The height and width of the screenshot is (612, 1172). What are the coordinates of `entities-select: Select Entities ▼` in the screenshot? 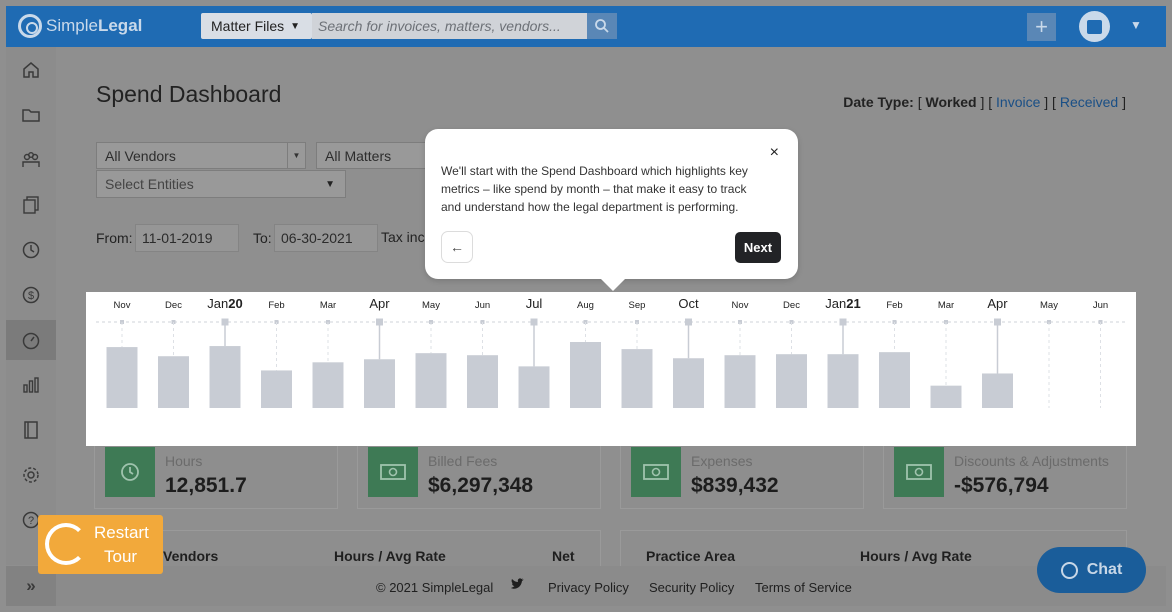 It's located at (221, 184).